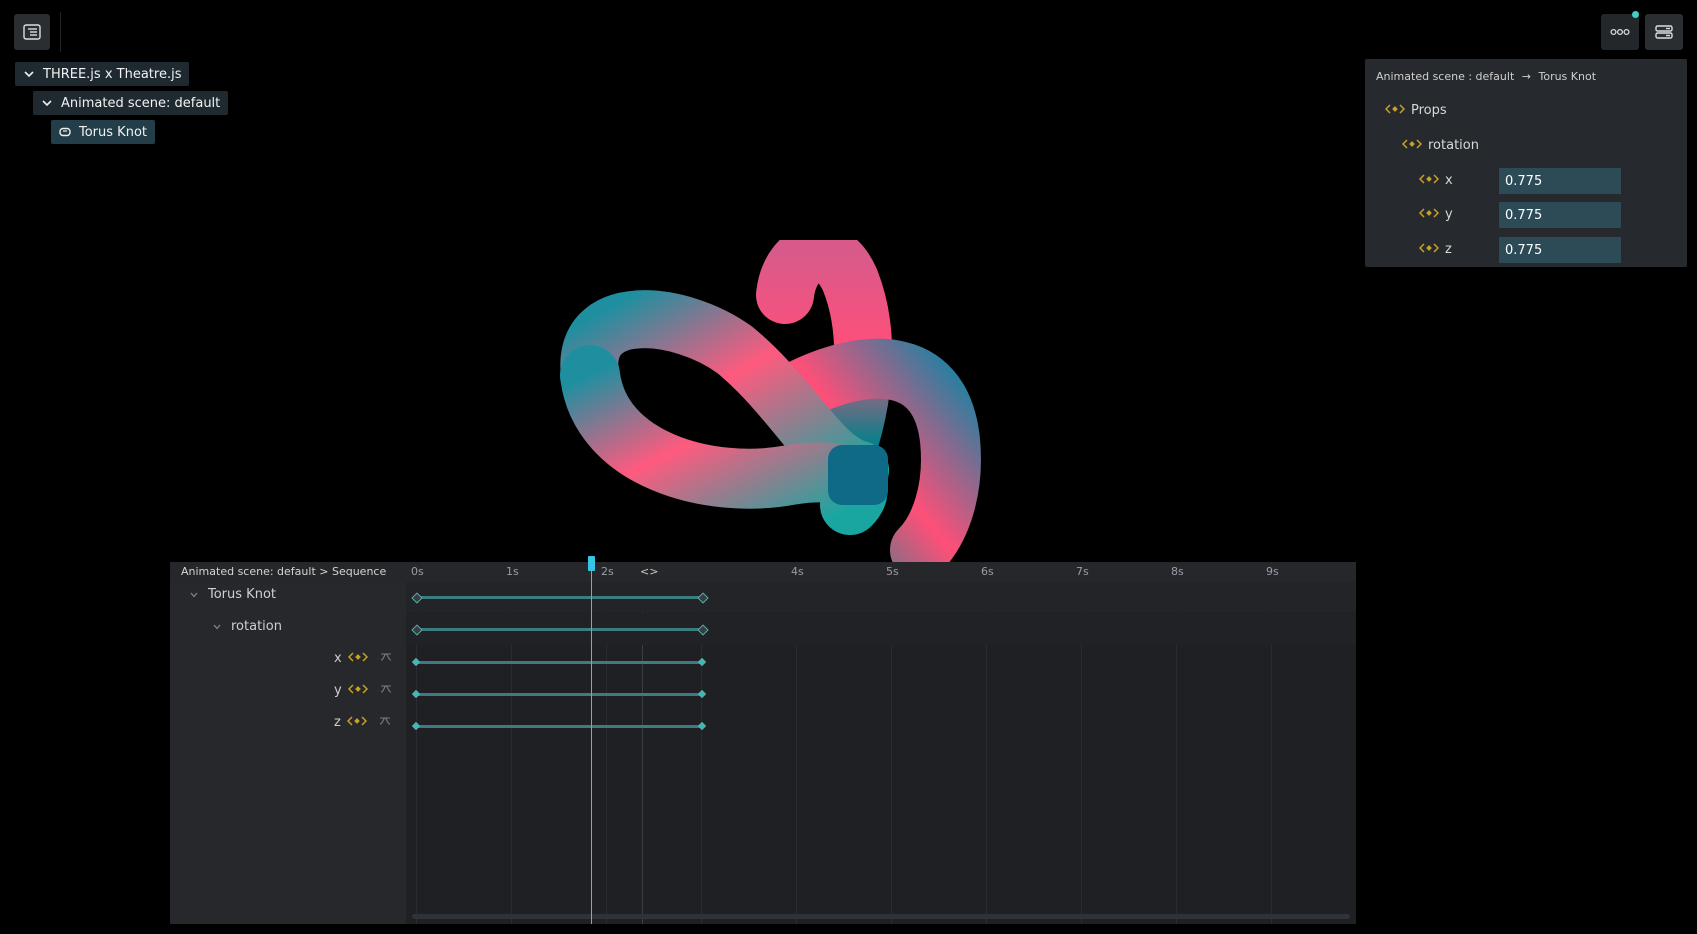  What do you see at coordinates (1526, 76) in the screenshot?
I see `breadcrumb-arrow: →` at bounding box center [1526, 76].